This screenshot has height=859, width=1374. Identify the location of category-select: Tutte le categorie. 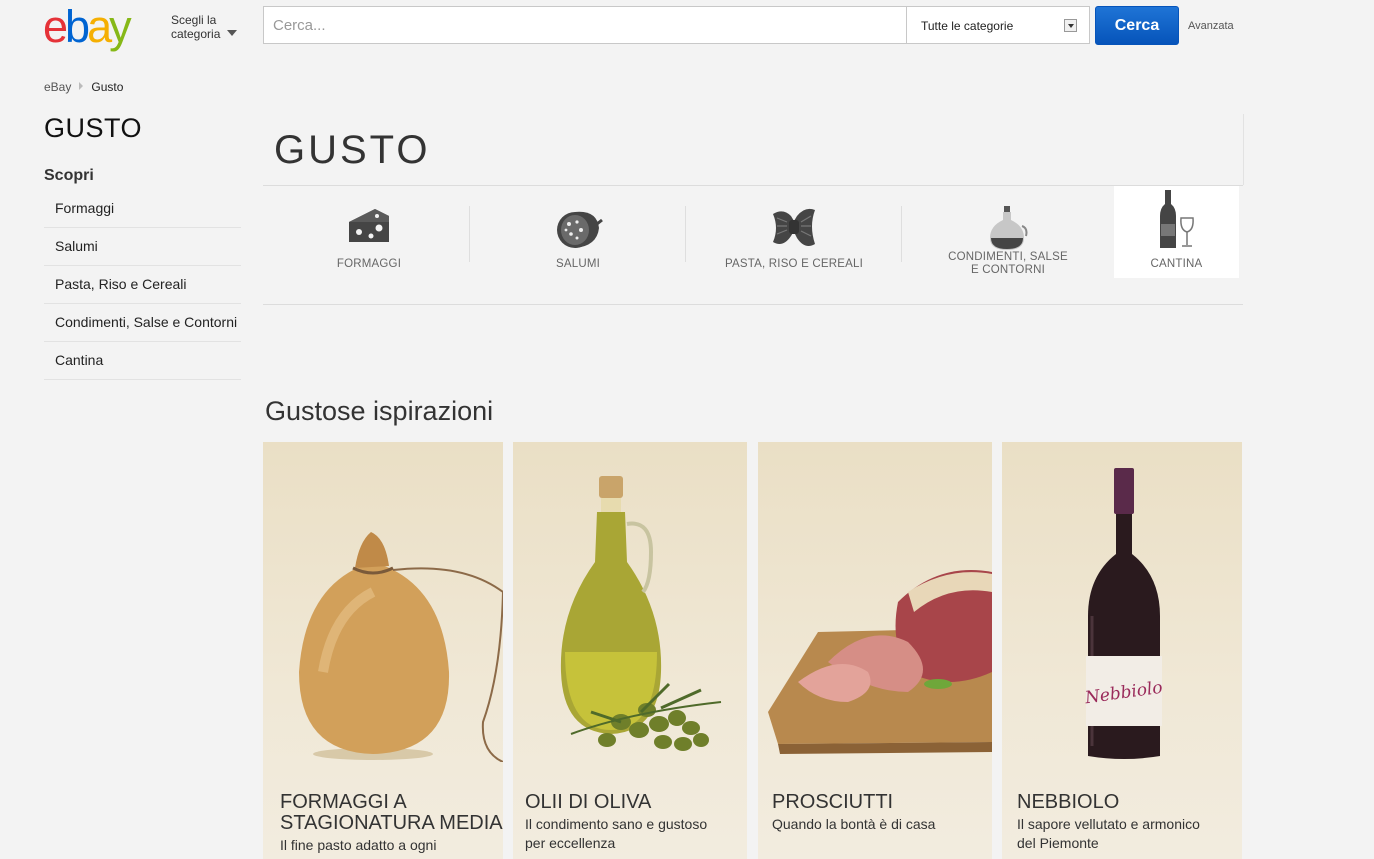
(998, 25).